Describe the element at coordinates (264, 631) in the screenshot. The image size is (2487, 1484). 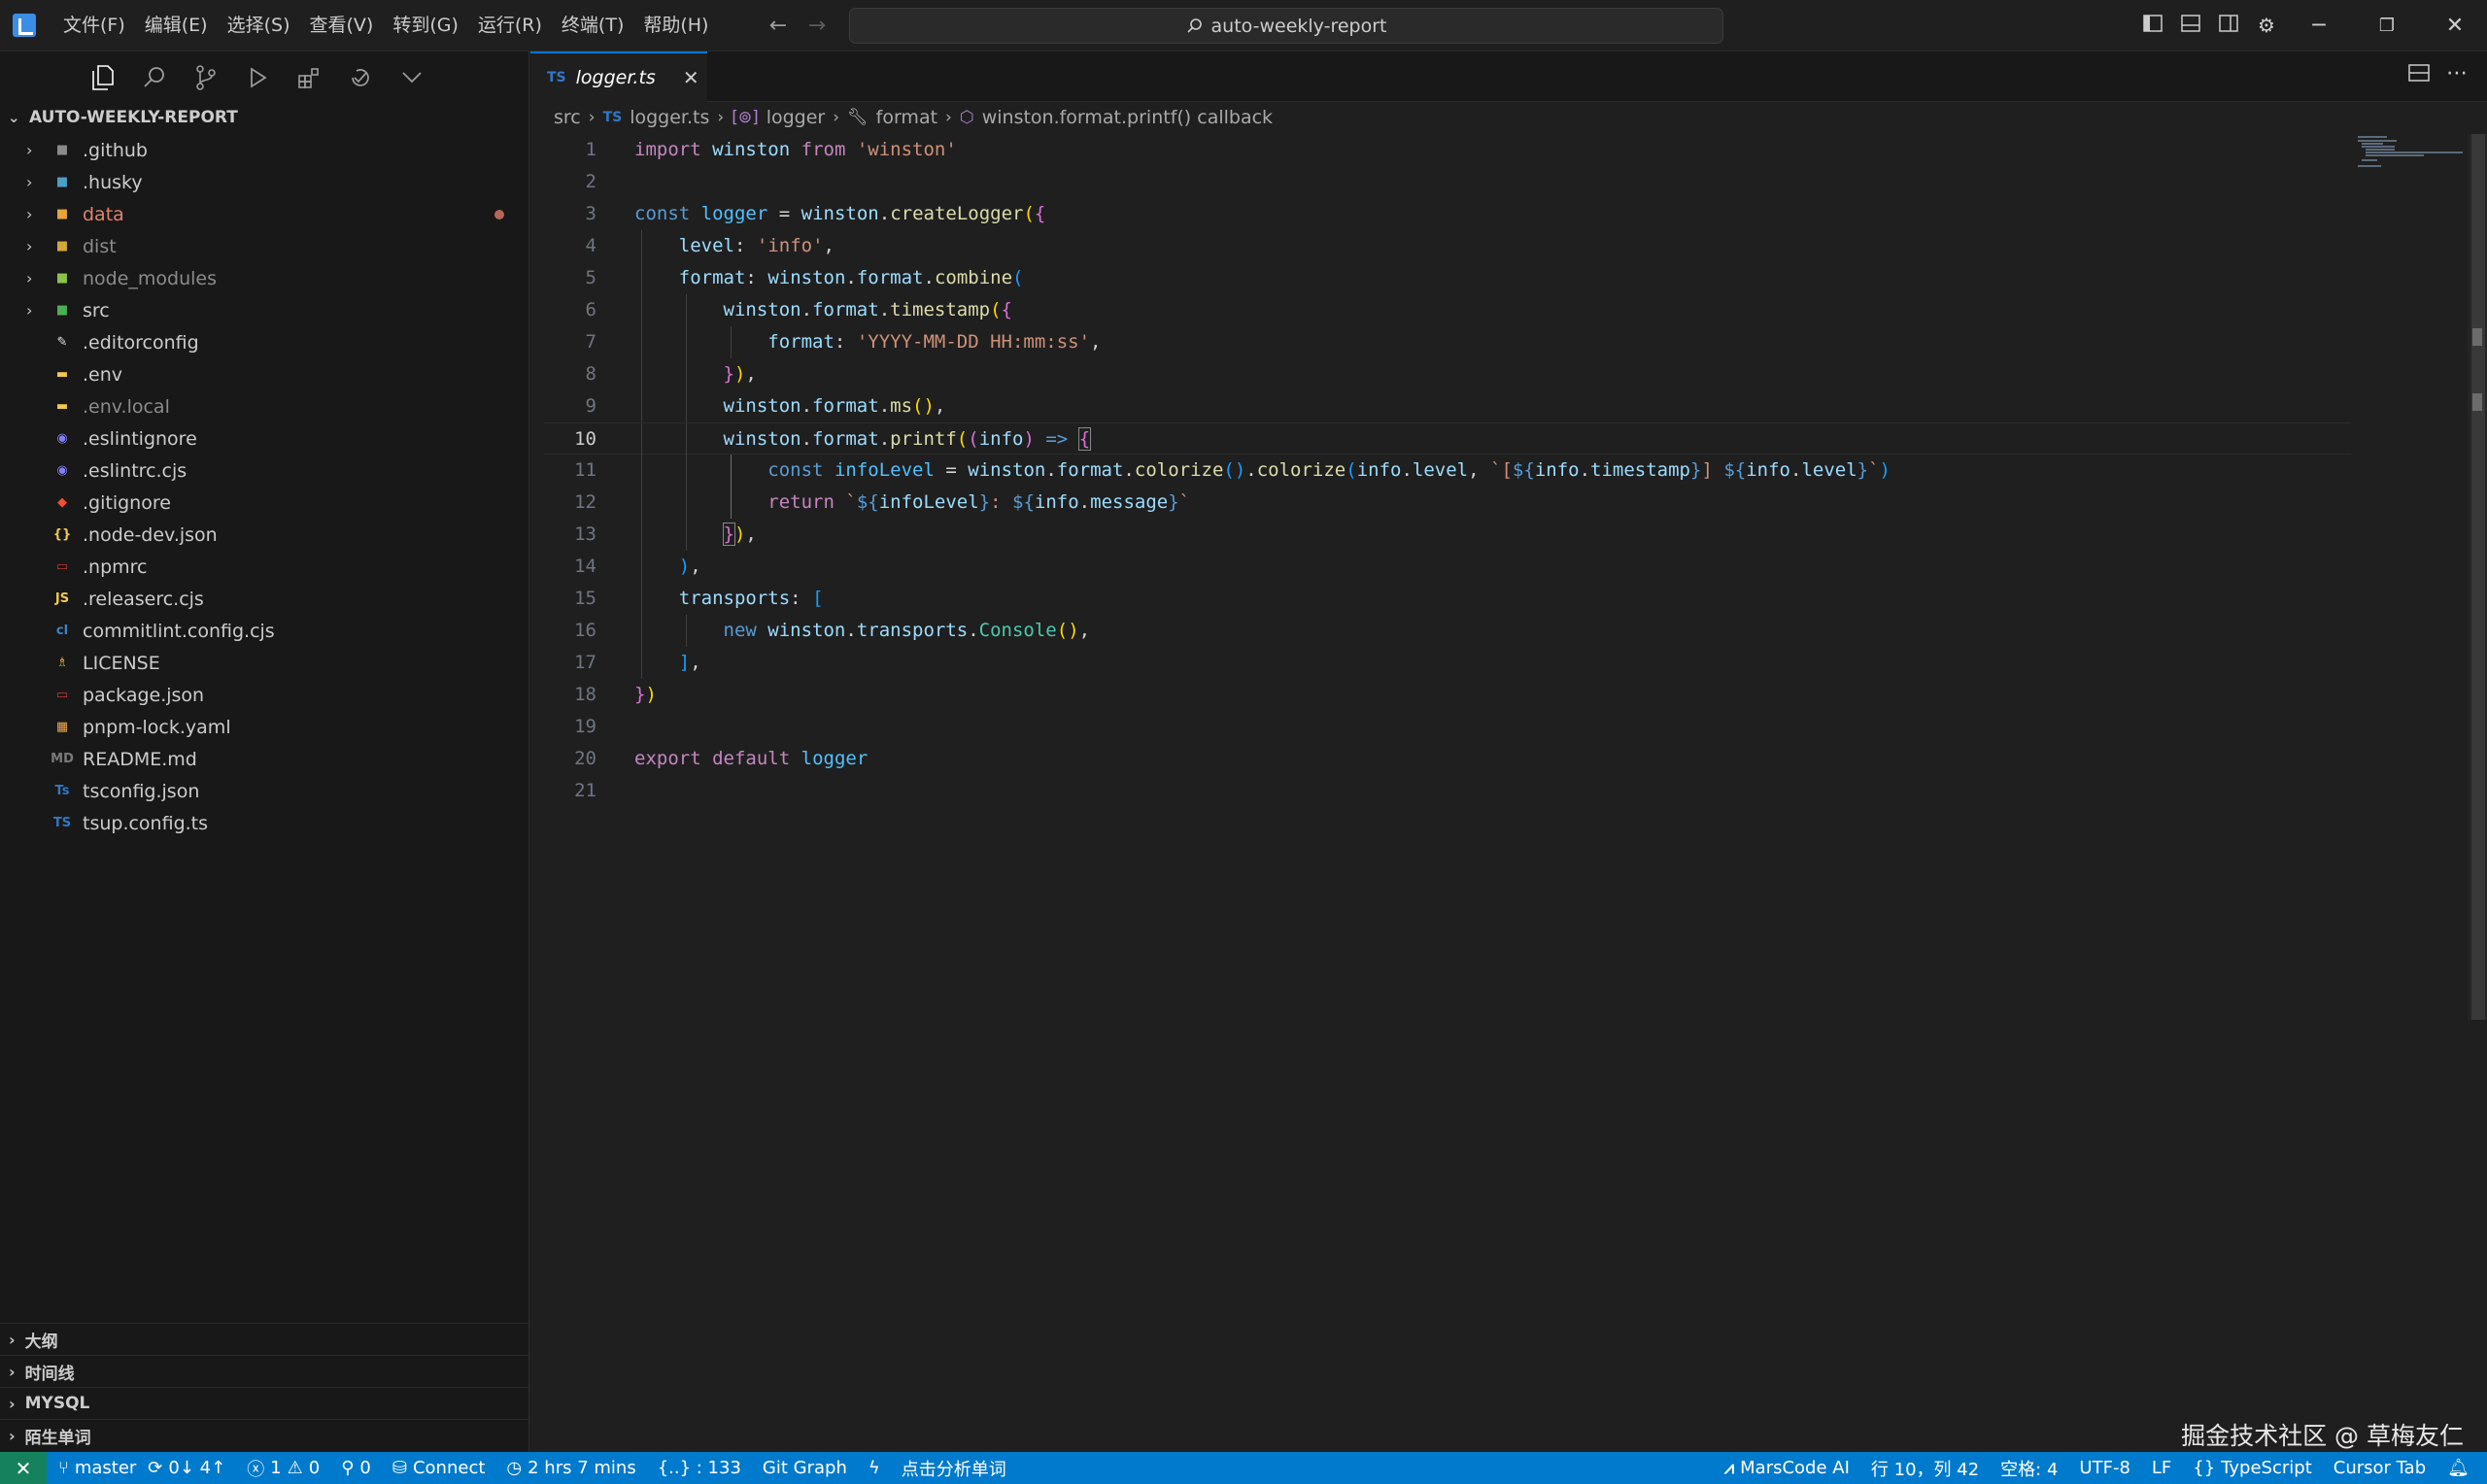
I see `tree-file: cl commitlint.config.cjs` at that location.